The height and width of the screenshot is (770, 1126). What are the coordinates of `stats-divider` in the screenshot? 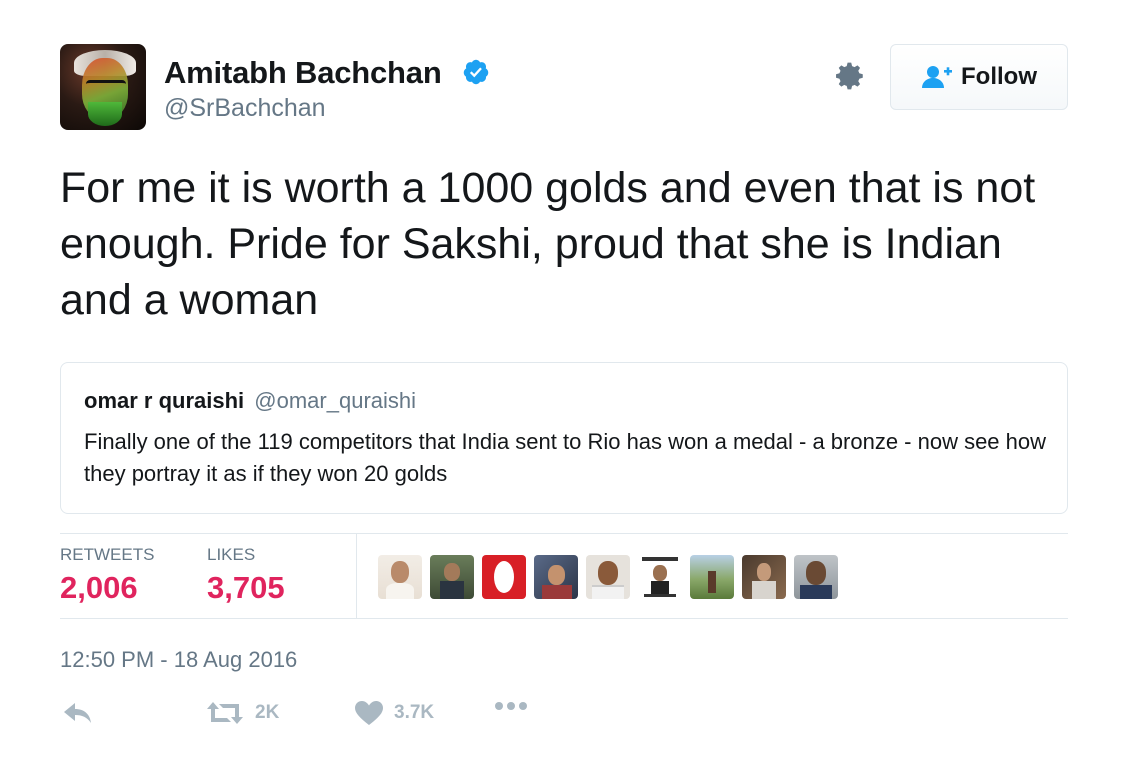 It's located at (356, 576).